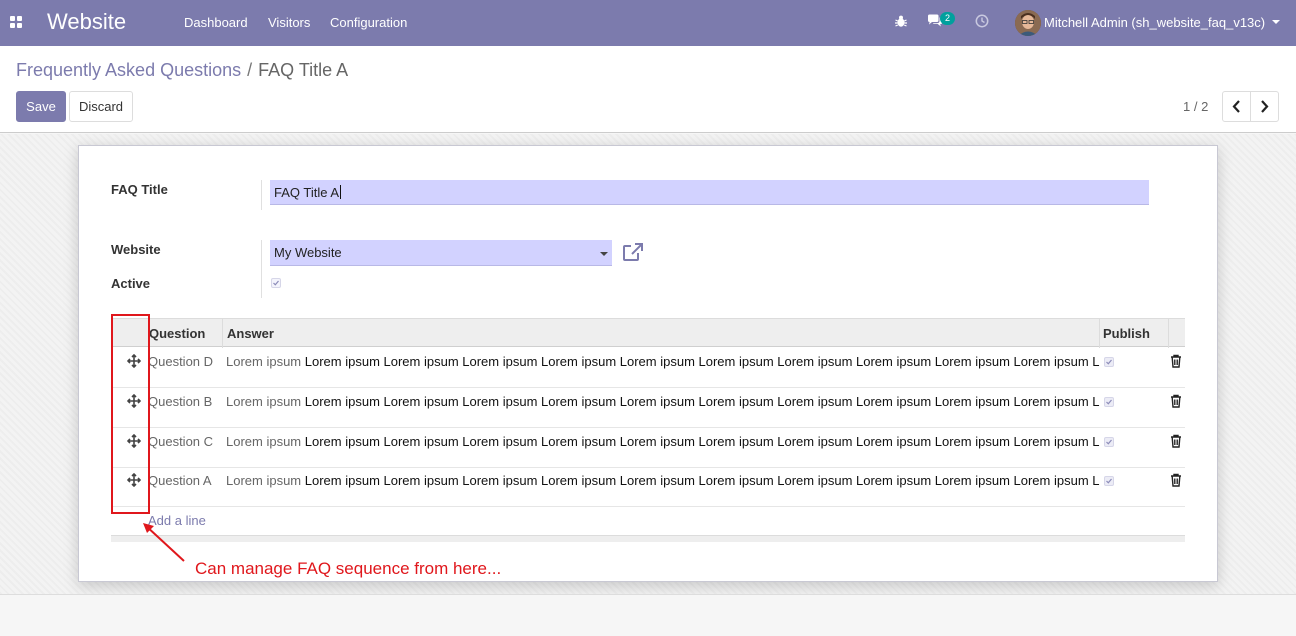  Describe the element at coordinates (901, 21) in the screenshot. I see `bug-icon` at that location.